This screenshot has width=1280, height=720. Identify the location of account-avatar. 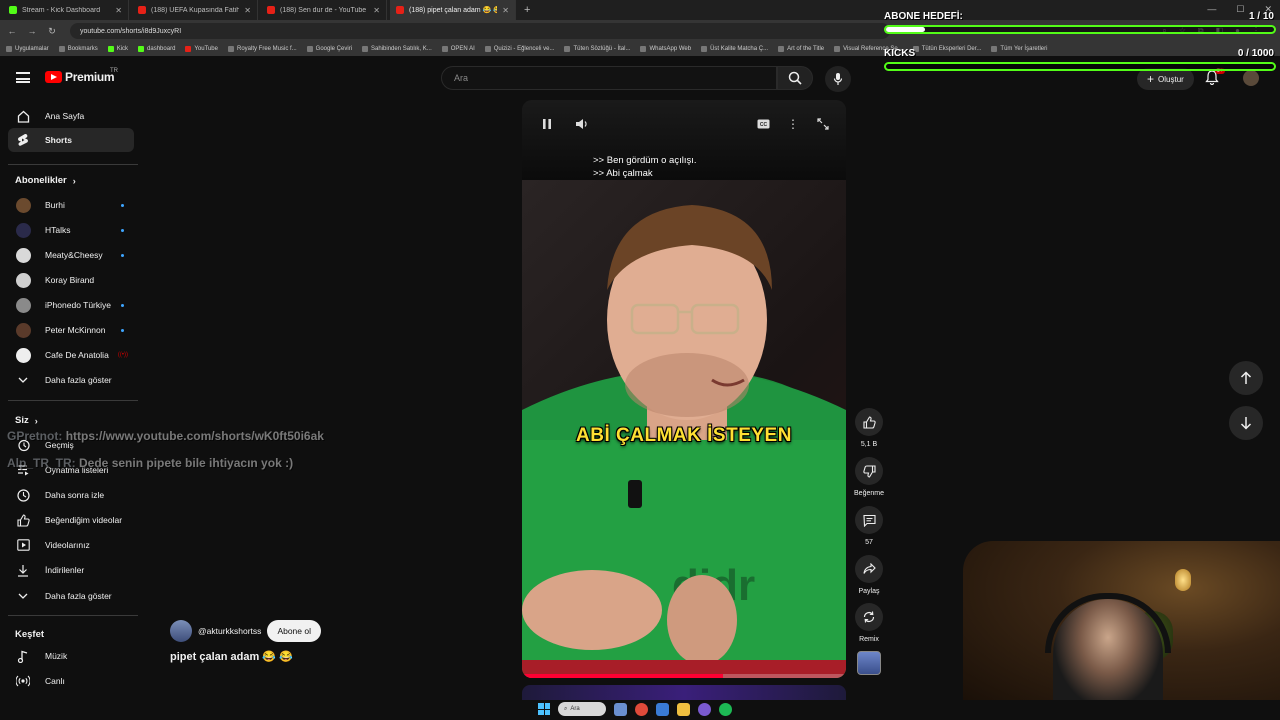
(1251, 78).